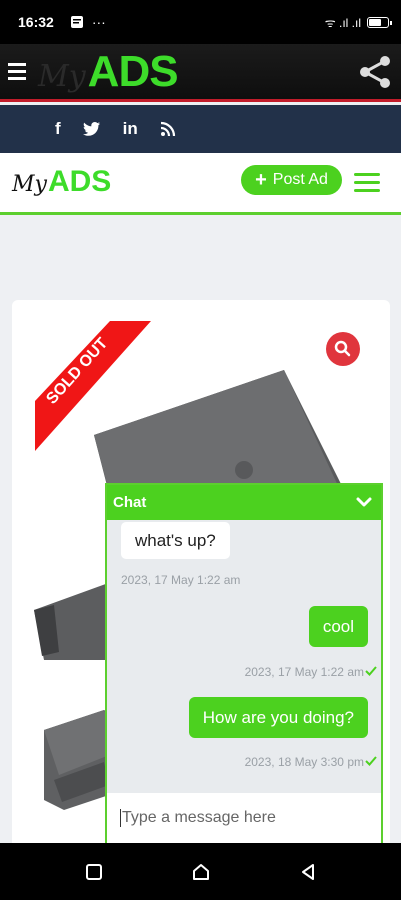  What do you see at coordinates (379, 22) in the screenshot?
I see `battery-icon` at bounding box center [379, 22].